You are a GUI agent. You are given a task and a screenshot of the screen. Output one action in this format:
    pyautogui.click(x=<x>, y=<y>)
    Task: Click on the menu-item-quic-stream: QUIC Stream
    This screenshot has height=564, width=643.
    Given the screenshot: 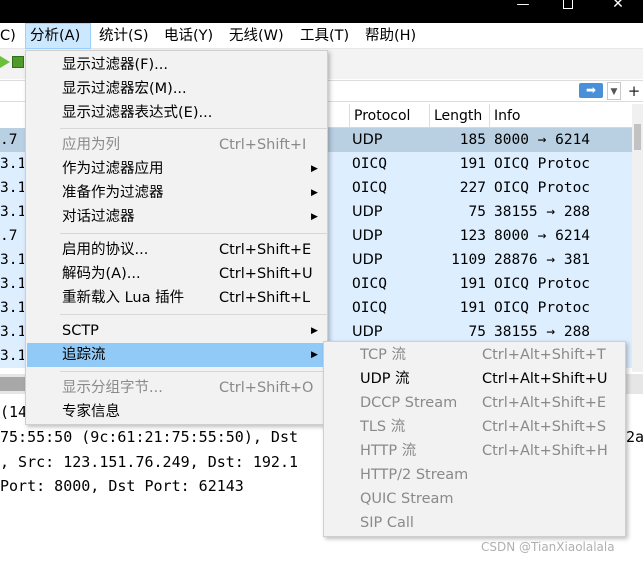 What is the action you would take?
    pyautogui.click(x=475, y=499)
    